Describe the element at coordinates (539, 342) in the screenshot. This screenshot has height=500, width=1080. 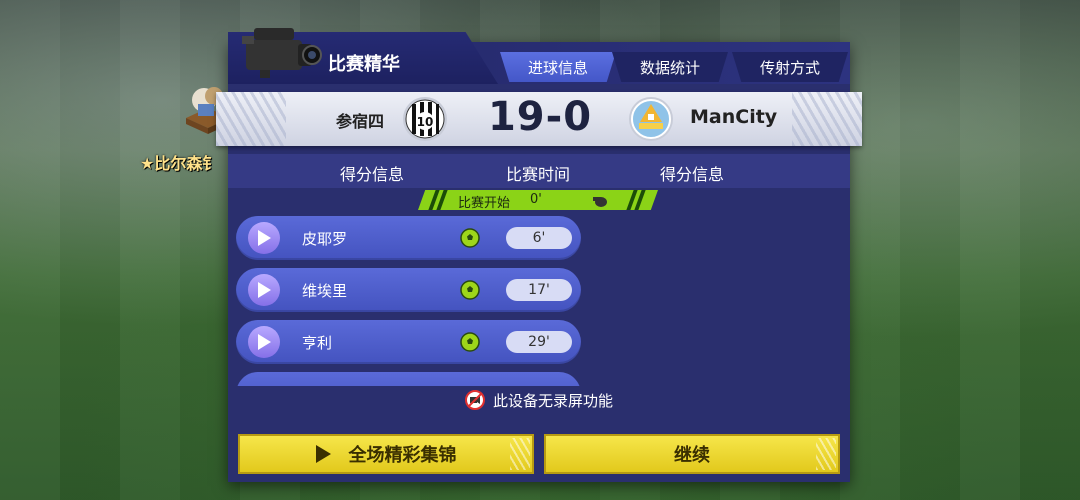
I see `goal-time: 29'` at that location.